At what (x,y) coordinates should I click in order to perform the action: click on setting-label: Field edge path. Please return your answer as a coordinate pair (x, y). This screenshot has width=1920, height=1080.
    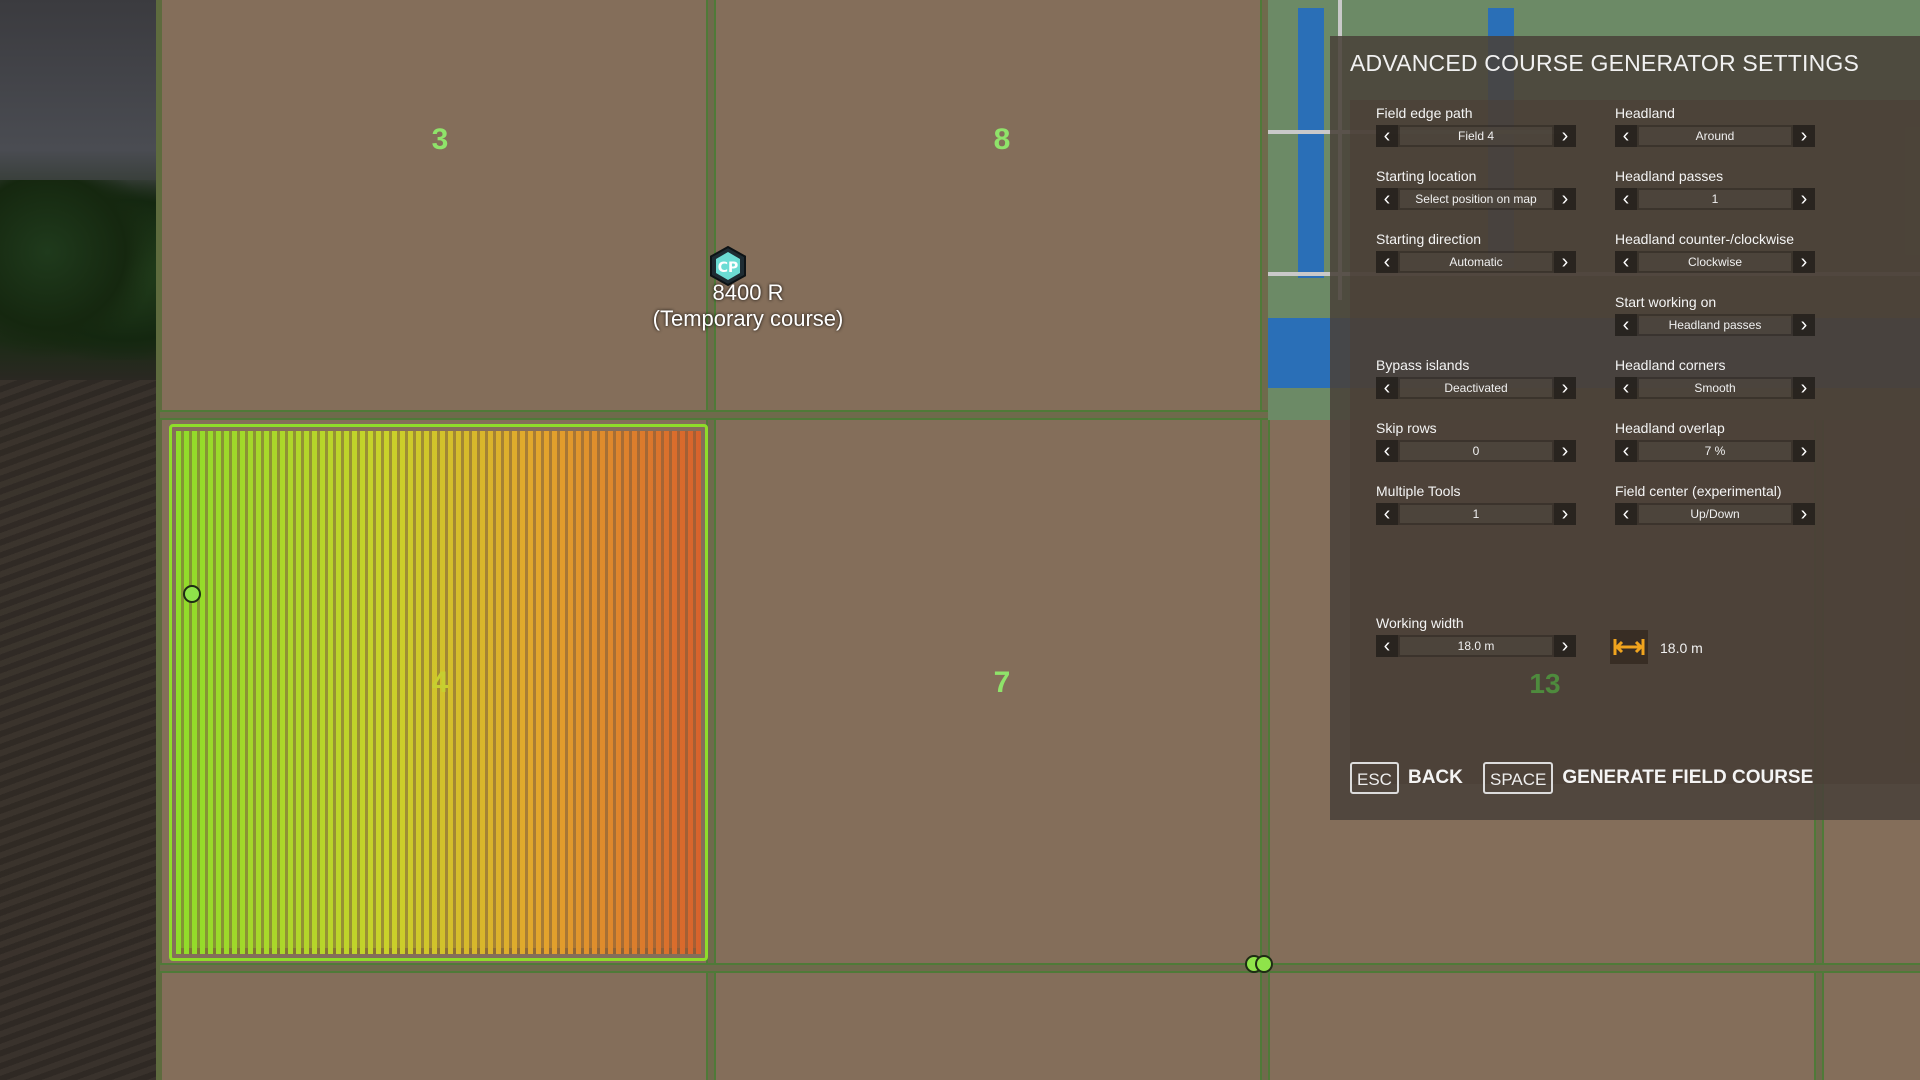
    Looking at the image, I should click on (1424, 113).